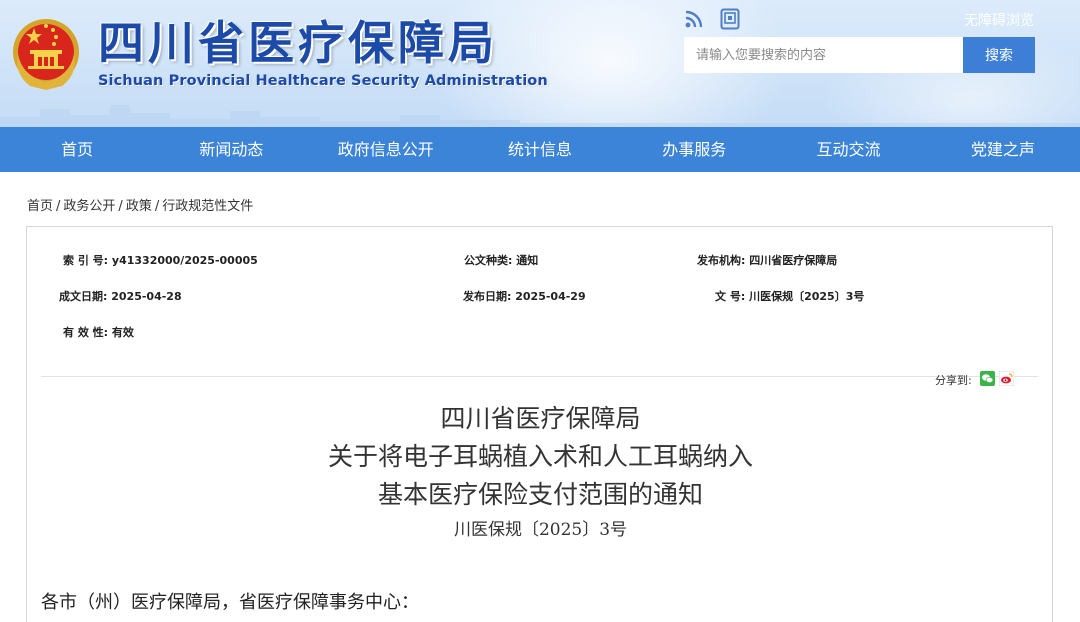  Describe the element at coordinates (230, 602) in the screenshot. I see `document-salutation: 各市（州）医疗保障局，省医疗保障事务中心：` at that location.